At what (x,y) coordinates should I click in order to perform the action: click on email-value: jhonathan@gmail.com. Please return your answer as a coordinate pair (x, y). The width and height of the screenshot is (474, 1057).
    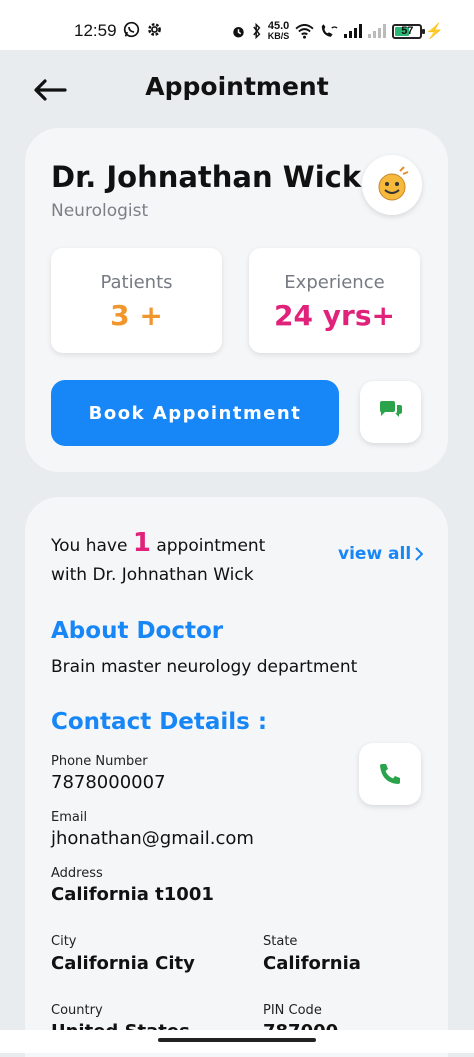
    Looking at the image, I should click on (152, 838).